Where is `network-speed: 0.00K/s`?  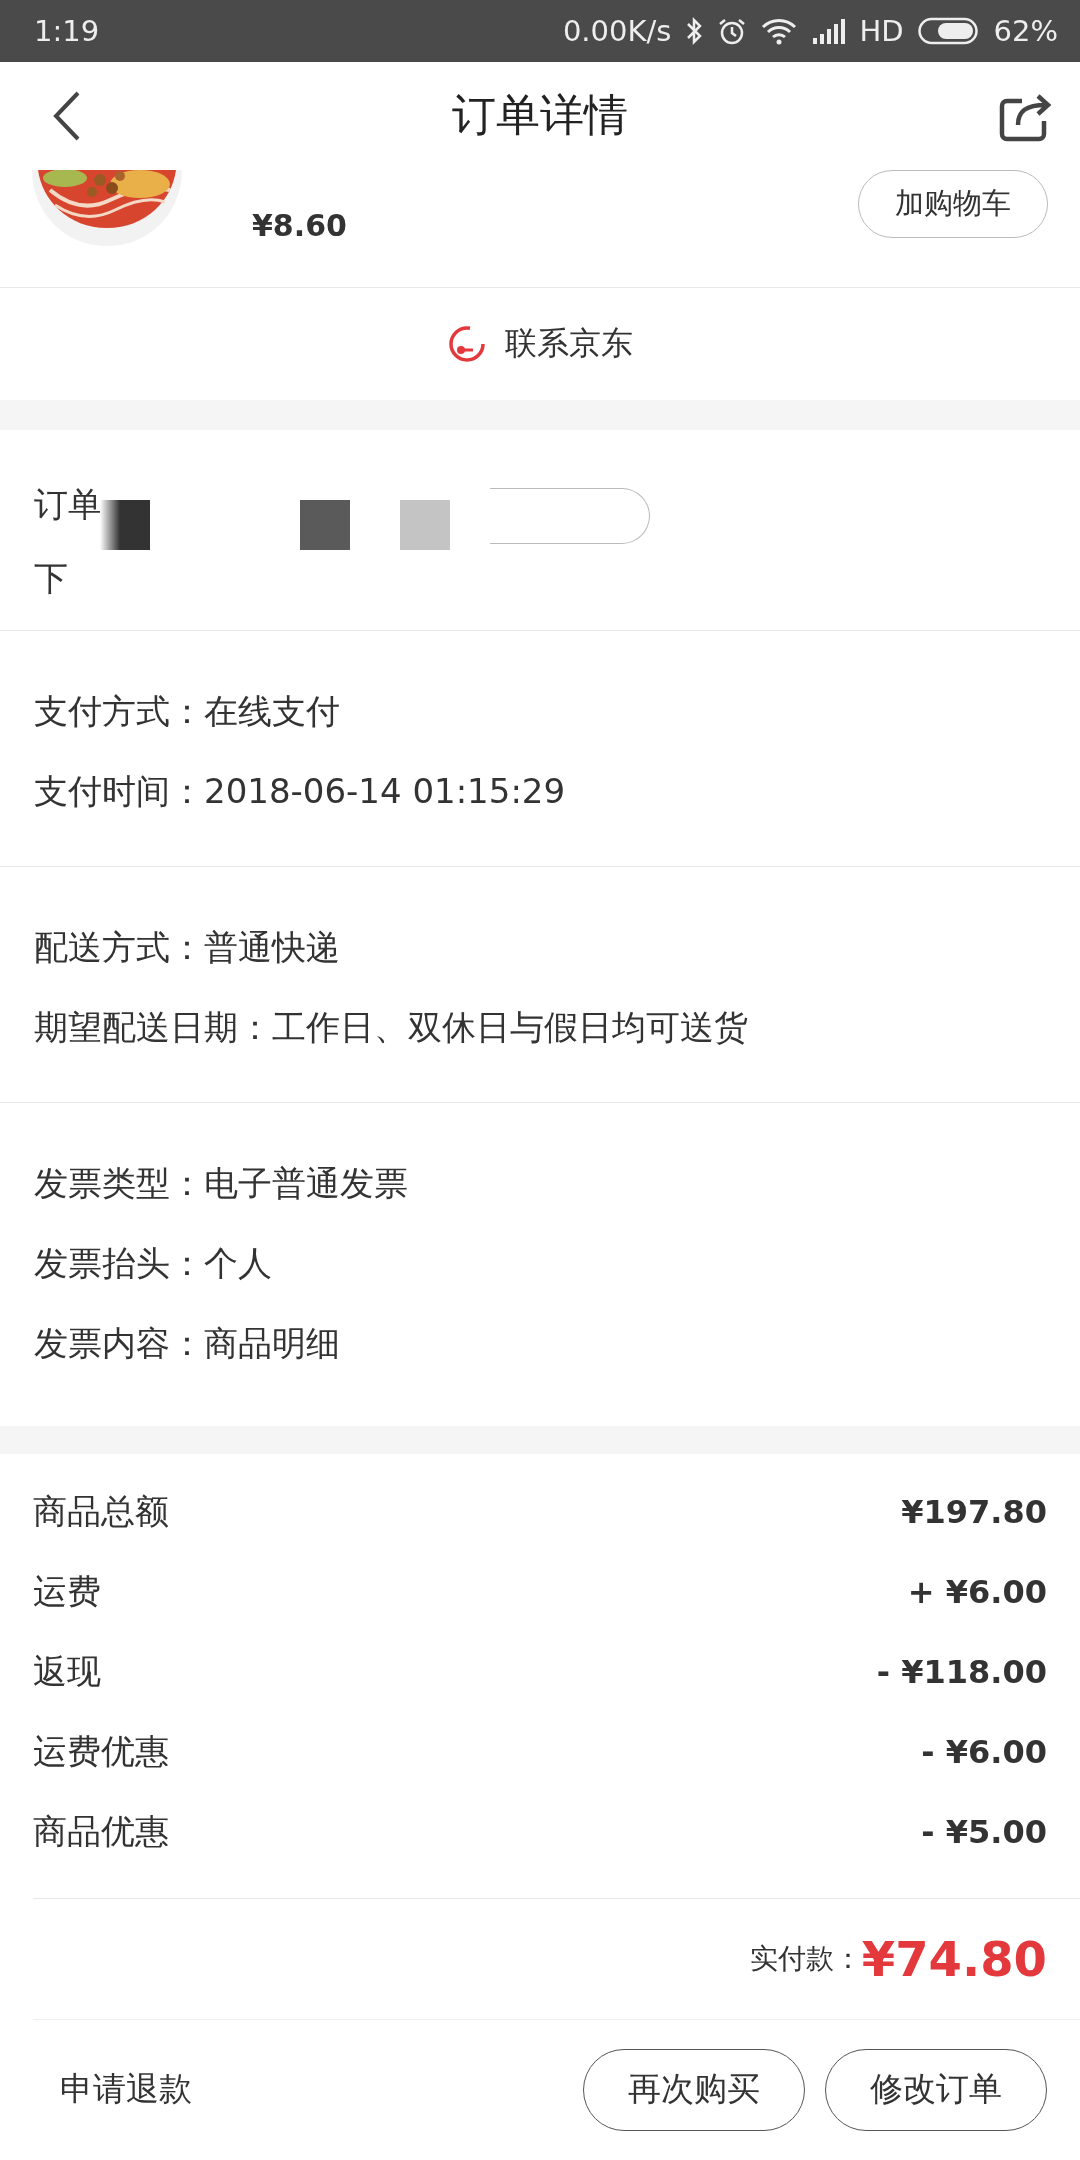
network-speed: 0.00K/s is located at coordinates (617, 30).